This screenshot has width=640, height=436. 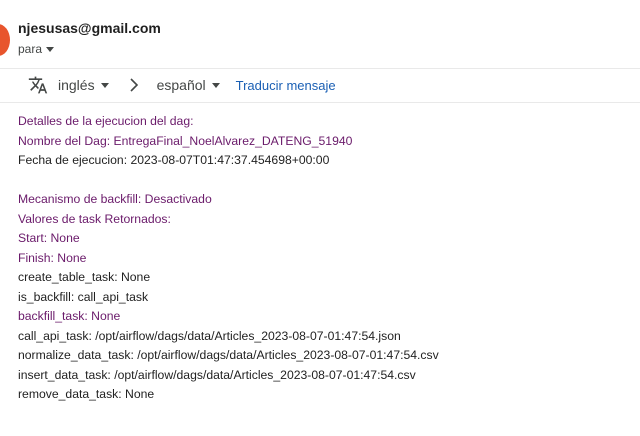 I want to click on target-language-label: español, so click(x=181, y=85).